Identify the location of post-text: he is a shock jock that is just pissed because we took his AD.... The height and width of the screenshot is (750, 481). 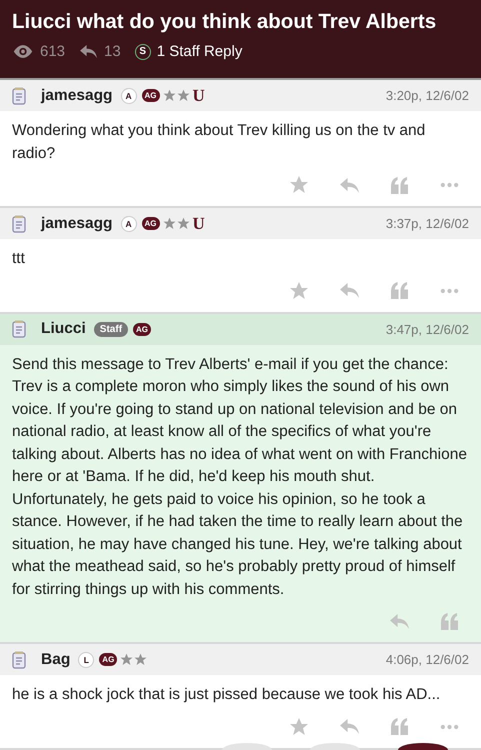
(226, 695).